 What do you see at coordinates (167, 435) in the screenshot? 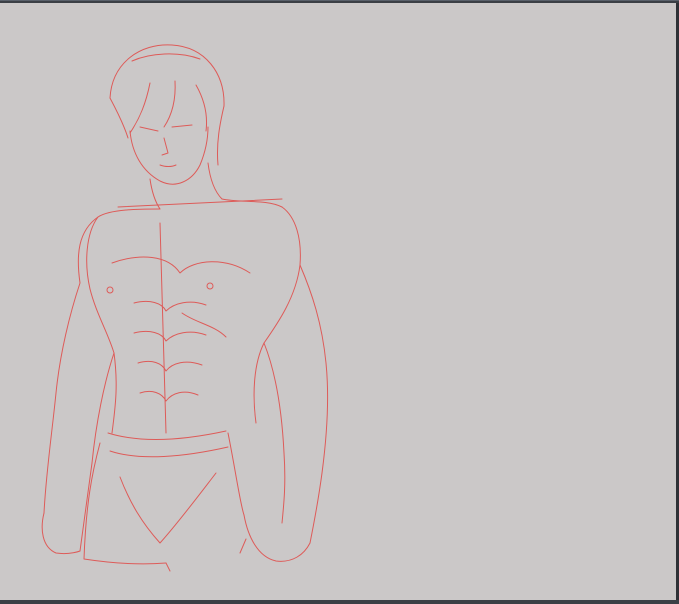
I see `waistband-top` at bounding box center [167, 435].